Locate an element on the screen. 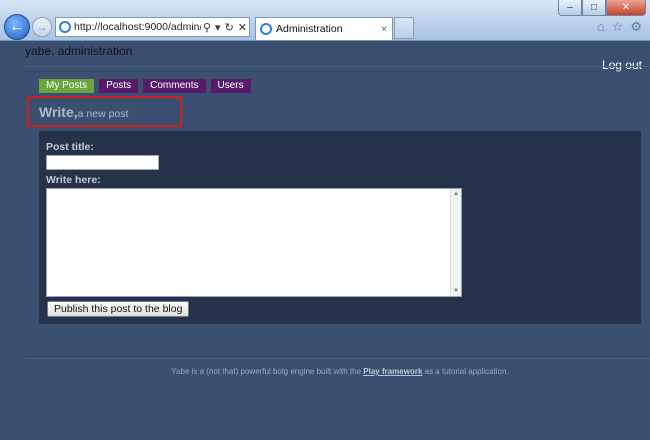 The width and height of the screenshot is (650, 440). scroll-up-icon: ▲ is located at coordinates (456, 194).